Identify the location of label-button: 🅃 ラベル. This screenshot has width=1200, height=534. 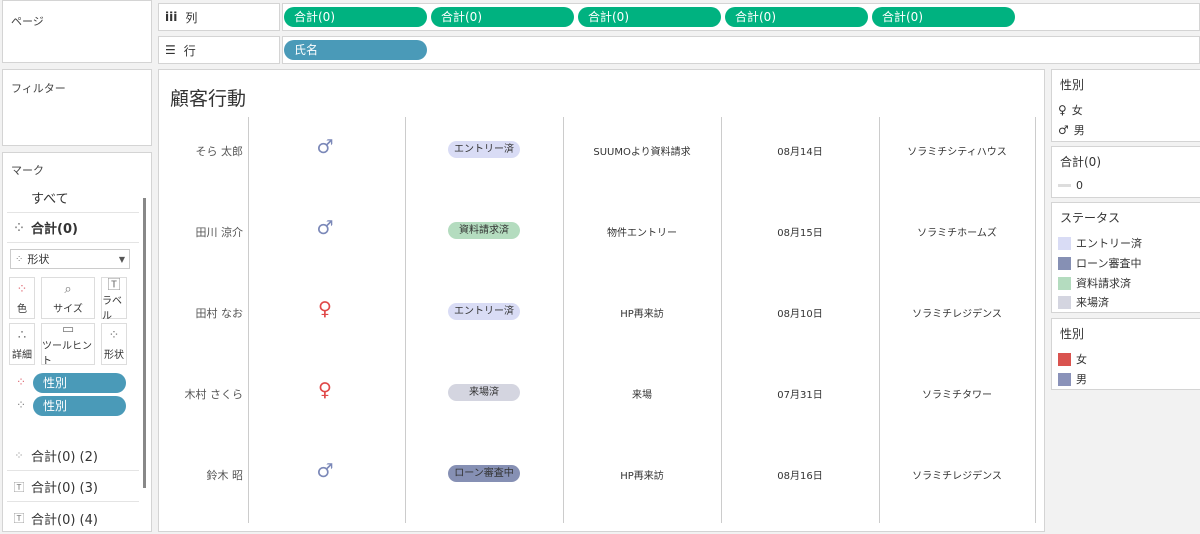
(114, 299).